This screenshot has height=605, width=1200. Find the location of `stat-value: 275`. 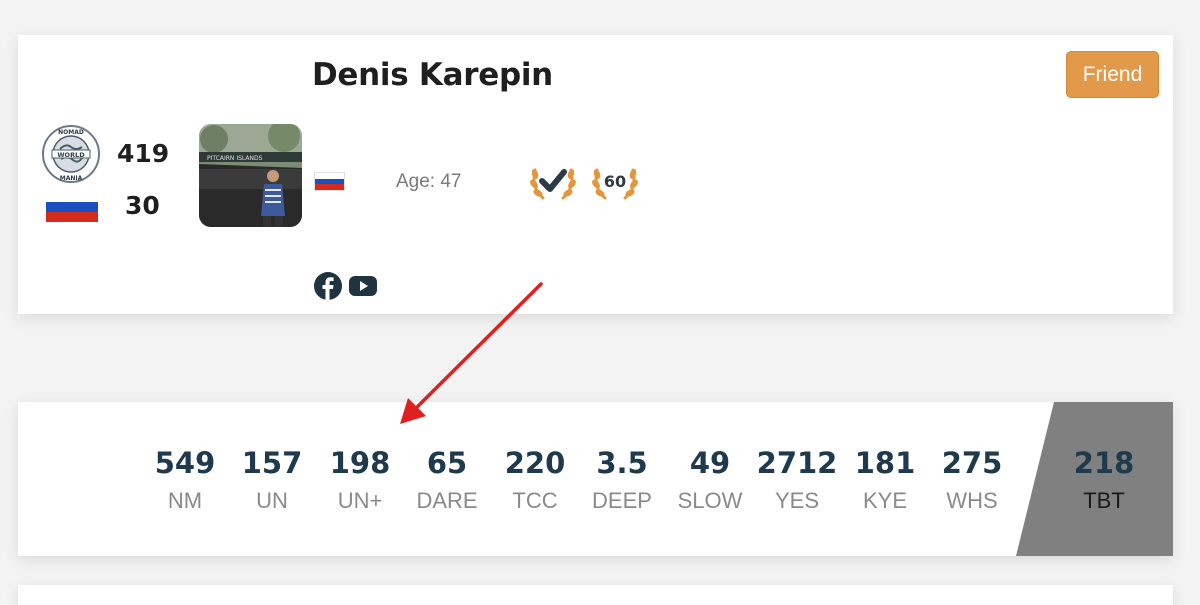

stat-value: 275 is located at coordinates (972, 463).